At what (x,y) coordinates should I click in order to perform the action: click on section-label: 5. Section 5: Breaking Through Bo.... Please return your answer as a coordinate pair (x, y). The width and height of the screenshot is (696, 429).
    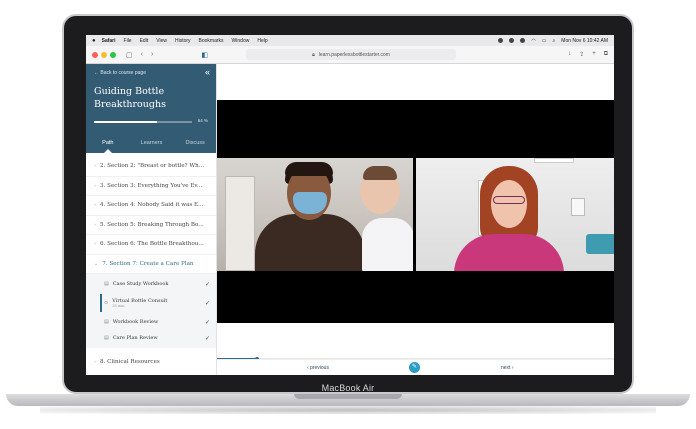
    Looking at the image, I should click on (152, 224).